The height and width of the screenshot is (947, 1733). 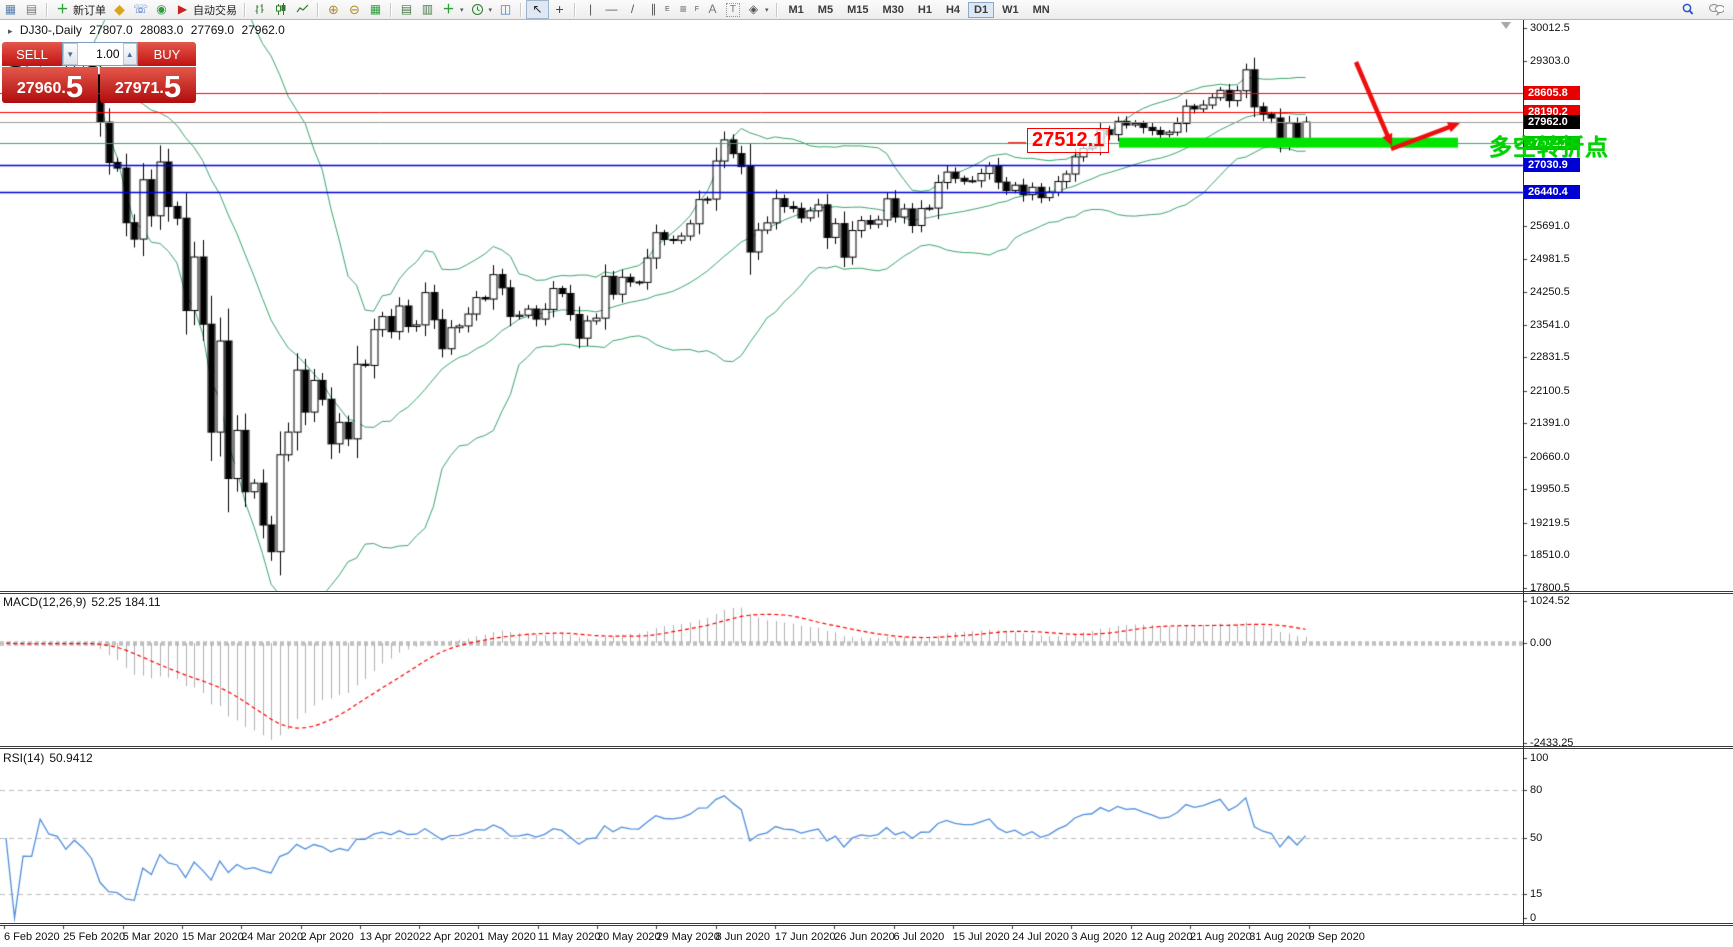 I want to click on cursor-icon: ↖, so click(x=537, y=9).